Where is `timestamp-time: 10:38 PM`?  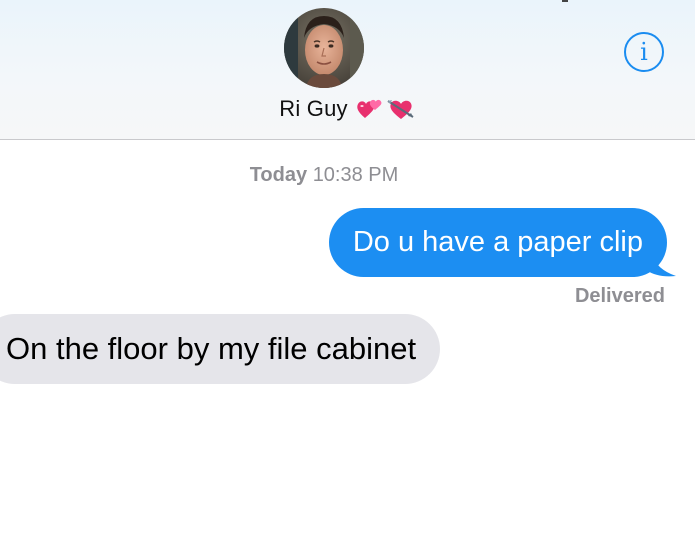
timestamp-time: 10:38 PM is located at coordinates (355, 175).